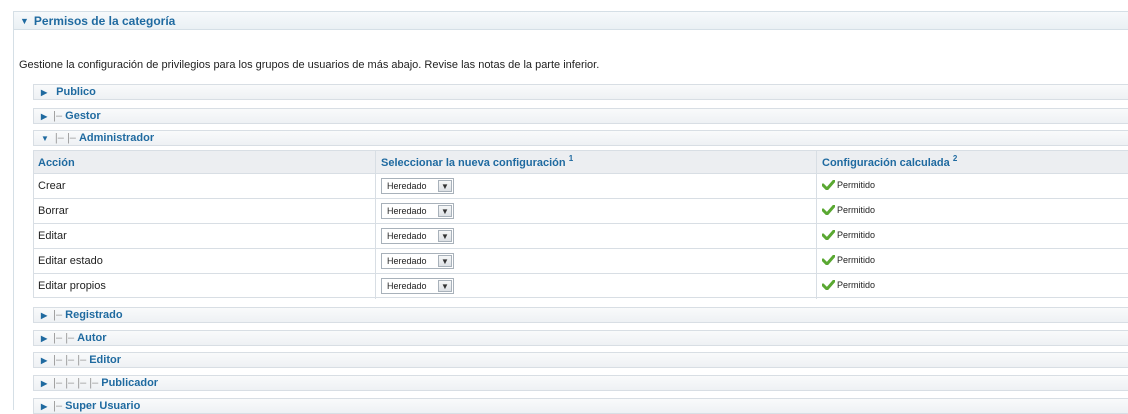  What do you see at coordinates (580, 360) in the screenshot?
I see `group-editor: ▶ |– |– |– Editor` at bounding box center [580, 360].